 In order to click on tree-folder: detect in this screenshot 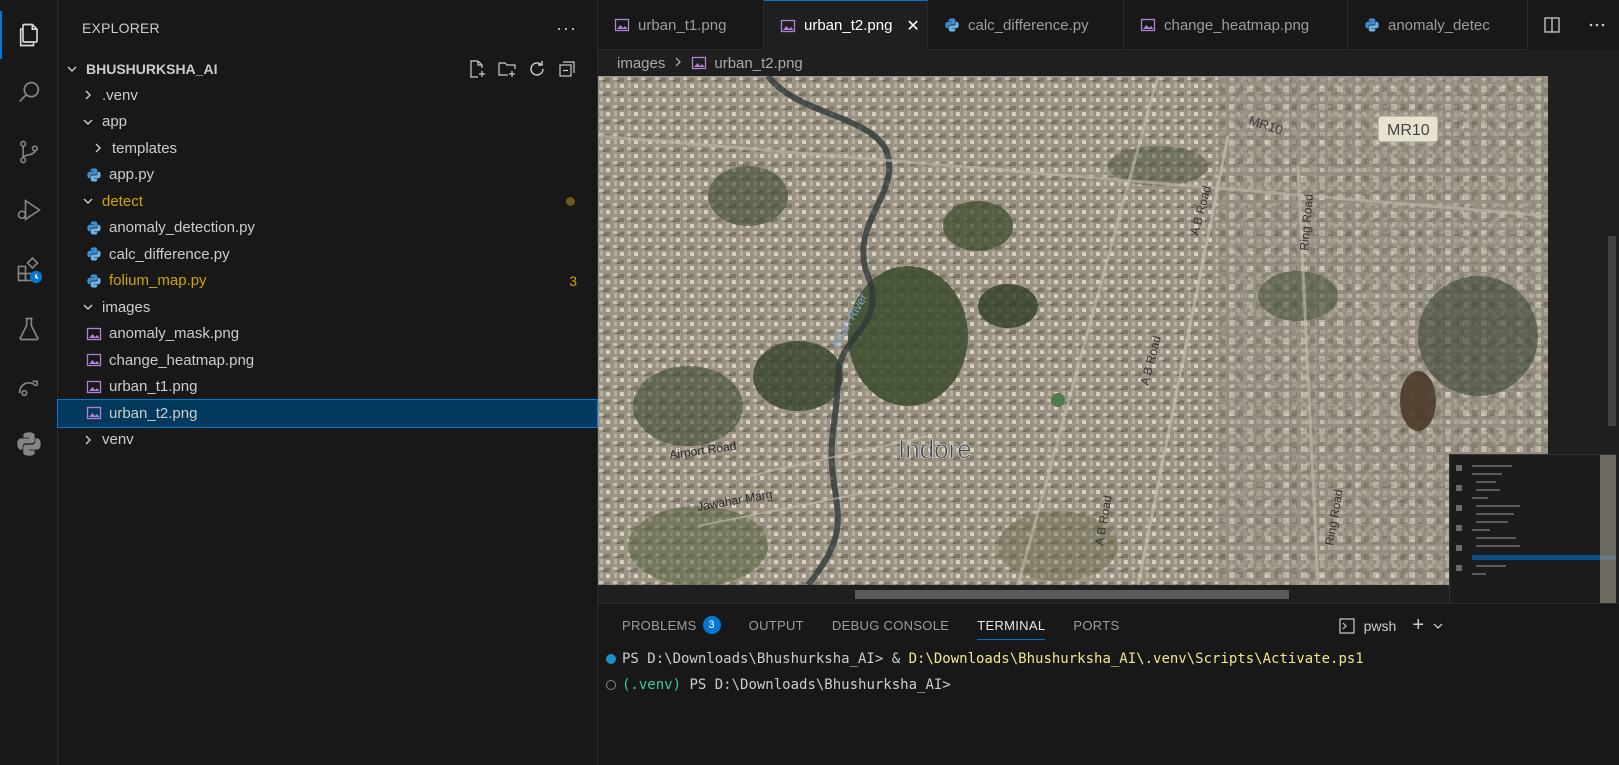, I will do `click(327, 201)`.